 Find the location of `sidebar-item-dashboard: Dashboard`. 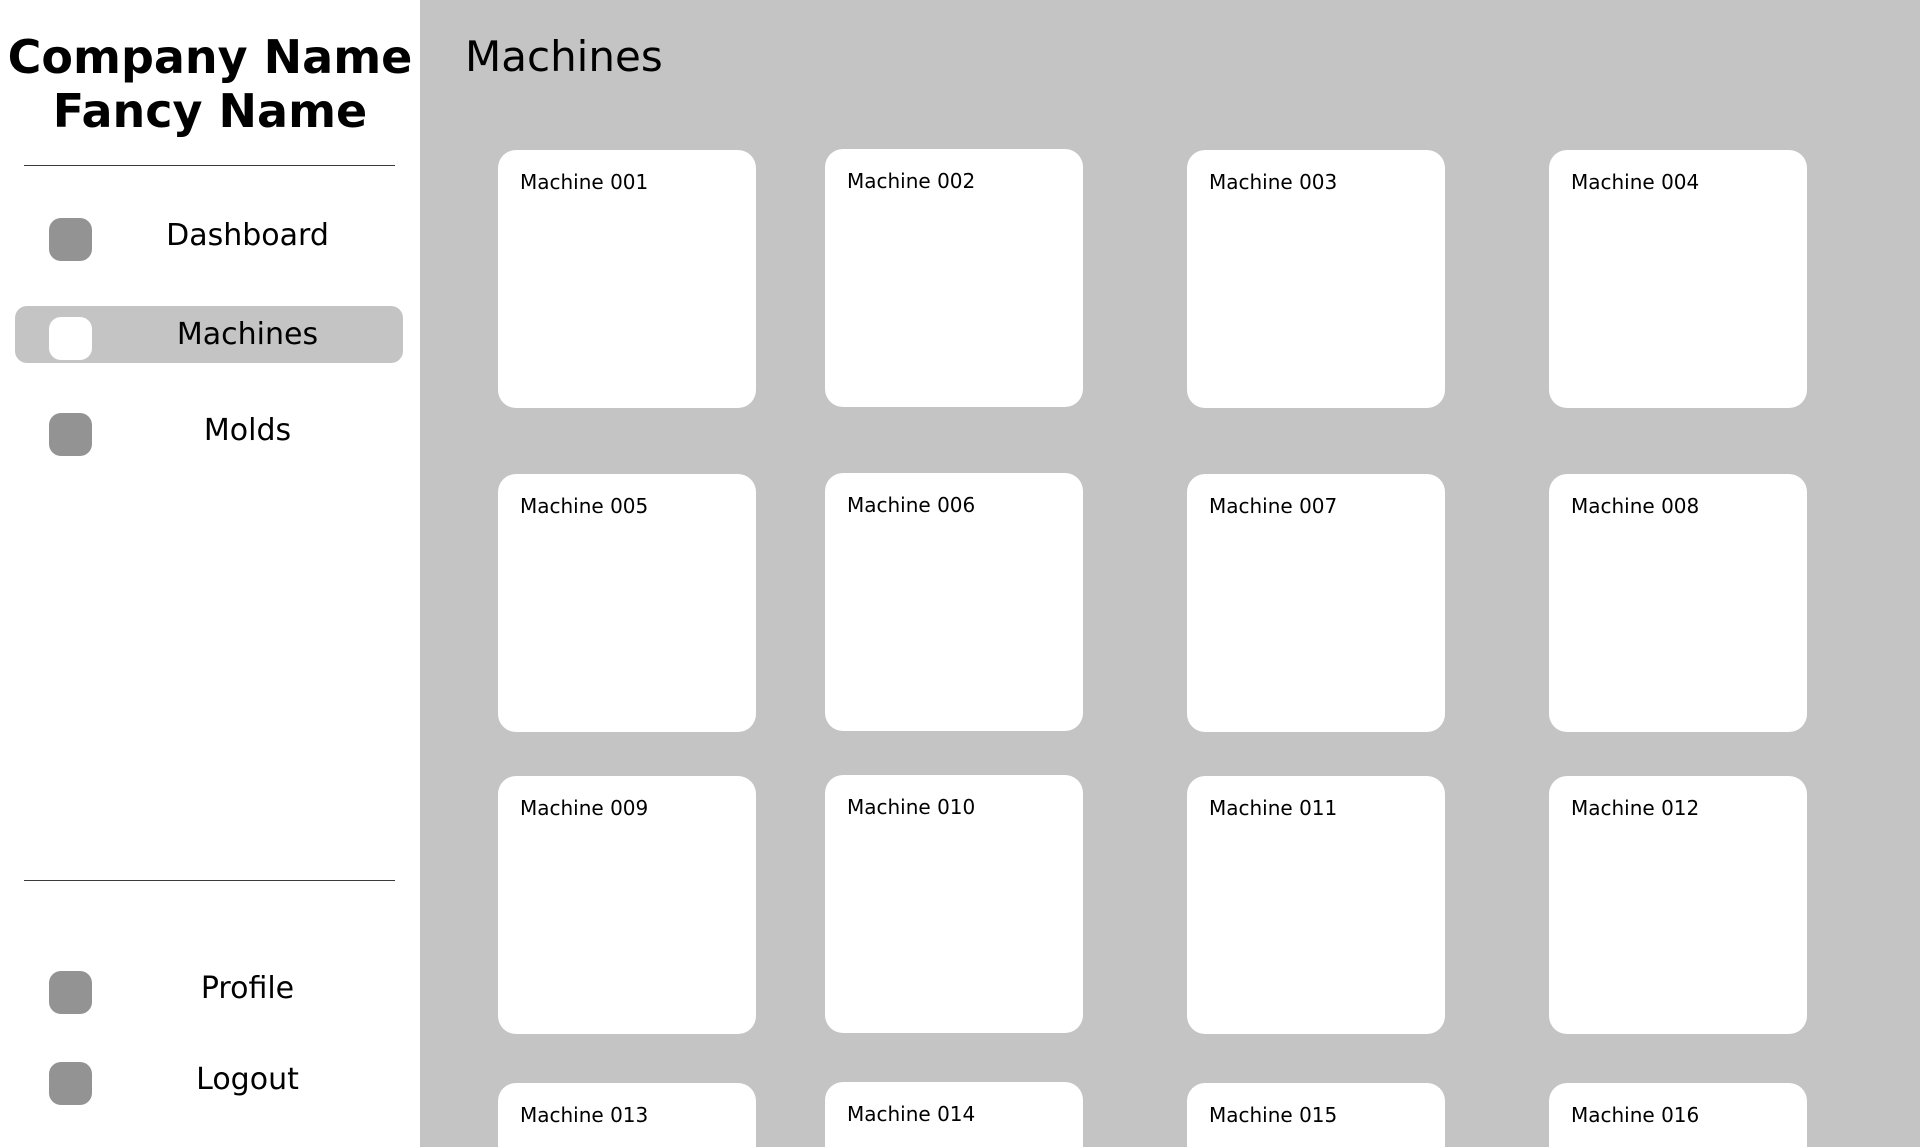

sidebar-item-dashboard: Dashboard is located at coordinates (209, 235).